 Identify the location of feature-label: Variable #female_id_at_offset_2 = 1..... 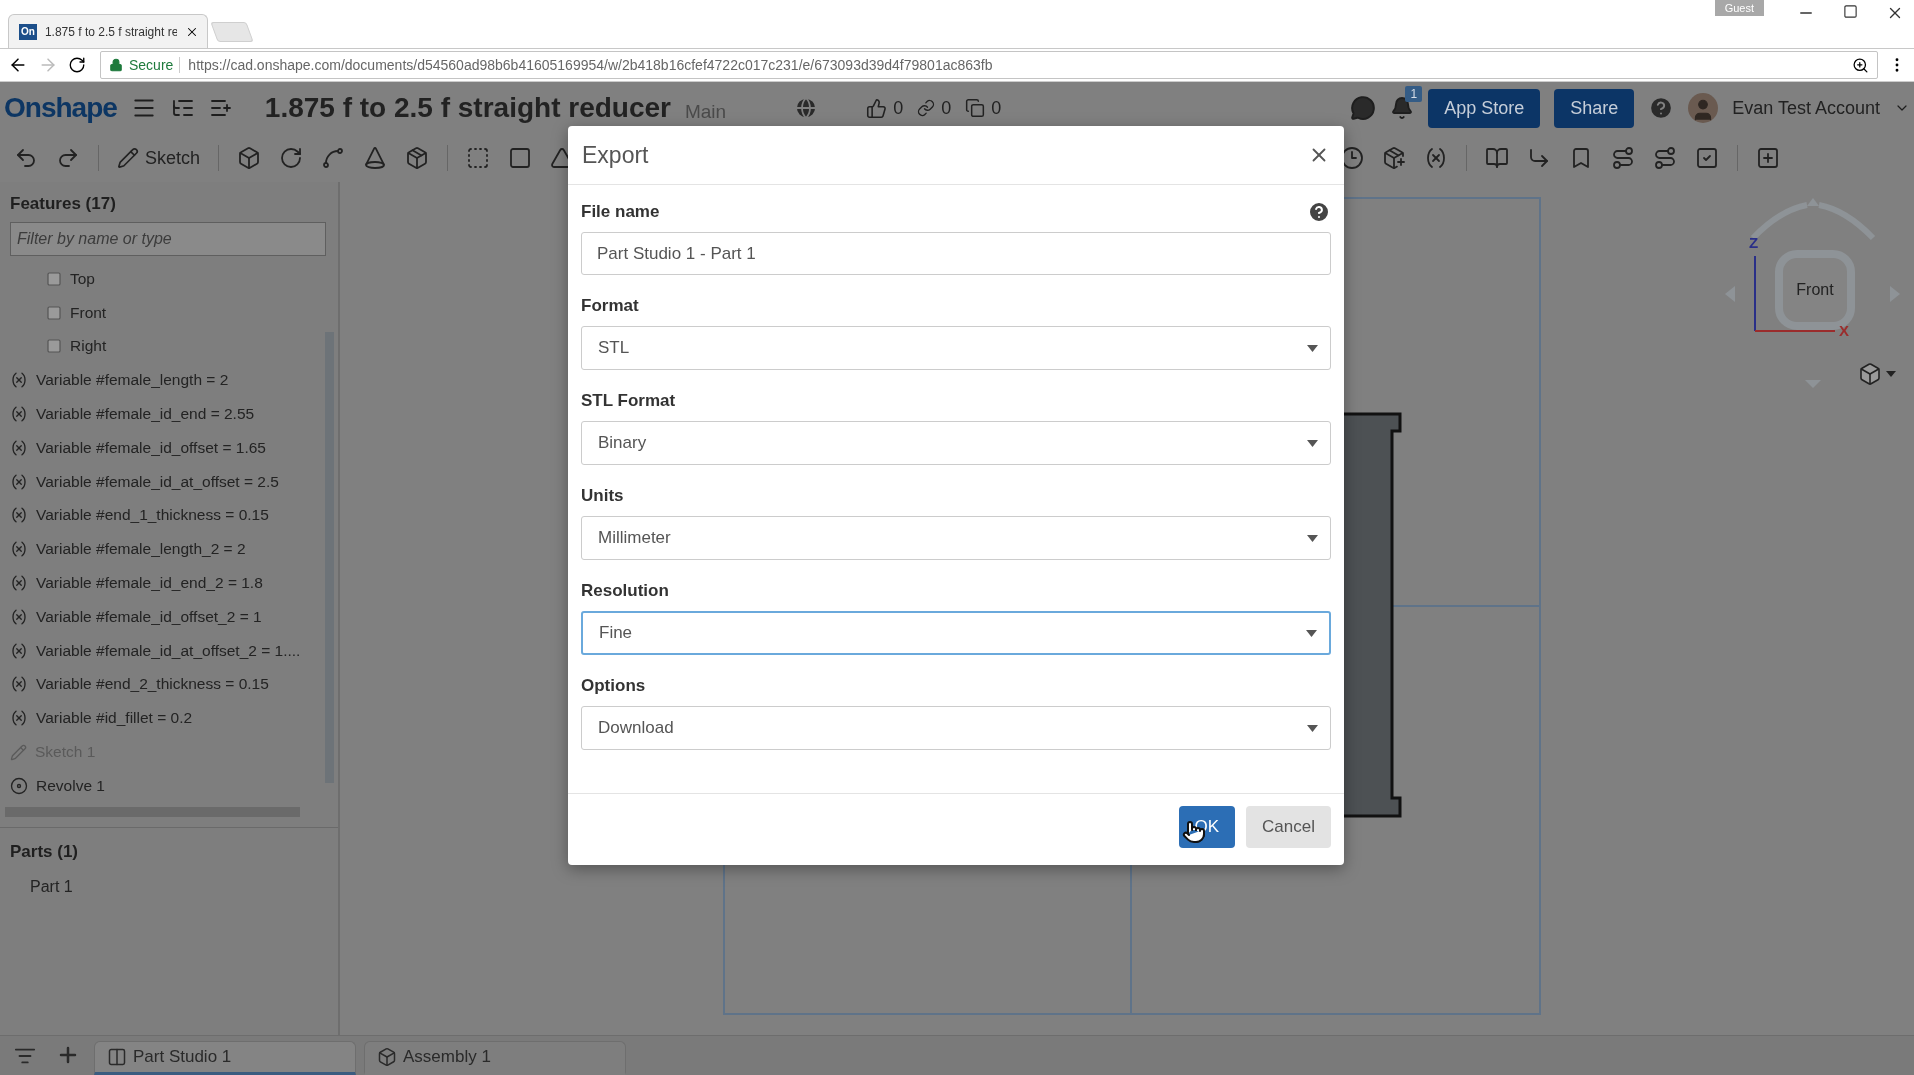
(168, 650).